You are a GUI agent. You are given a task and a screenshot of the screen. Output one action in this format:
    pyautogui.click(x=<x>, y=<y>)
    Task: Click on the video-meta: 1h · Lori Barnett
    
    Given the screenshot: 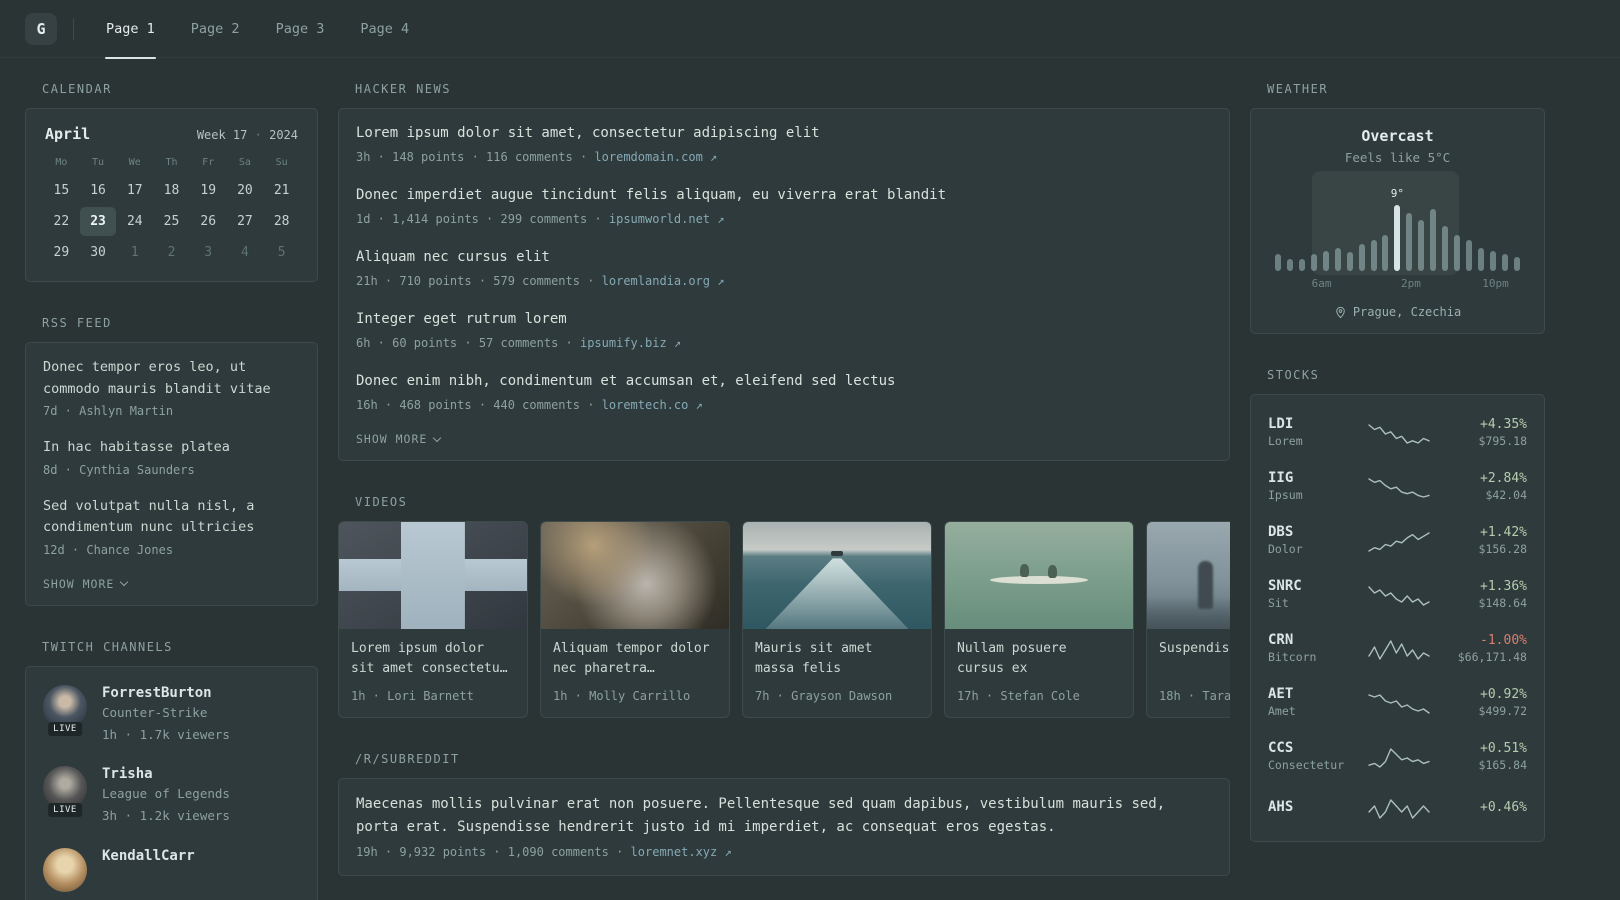 What is the action you would take?
    pyautogui.click(x=412, y=696)
    